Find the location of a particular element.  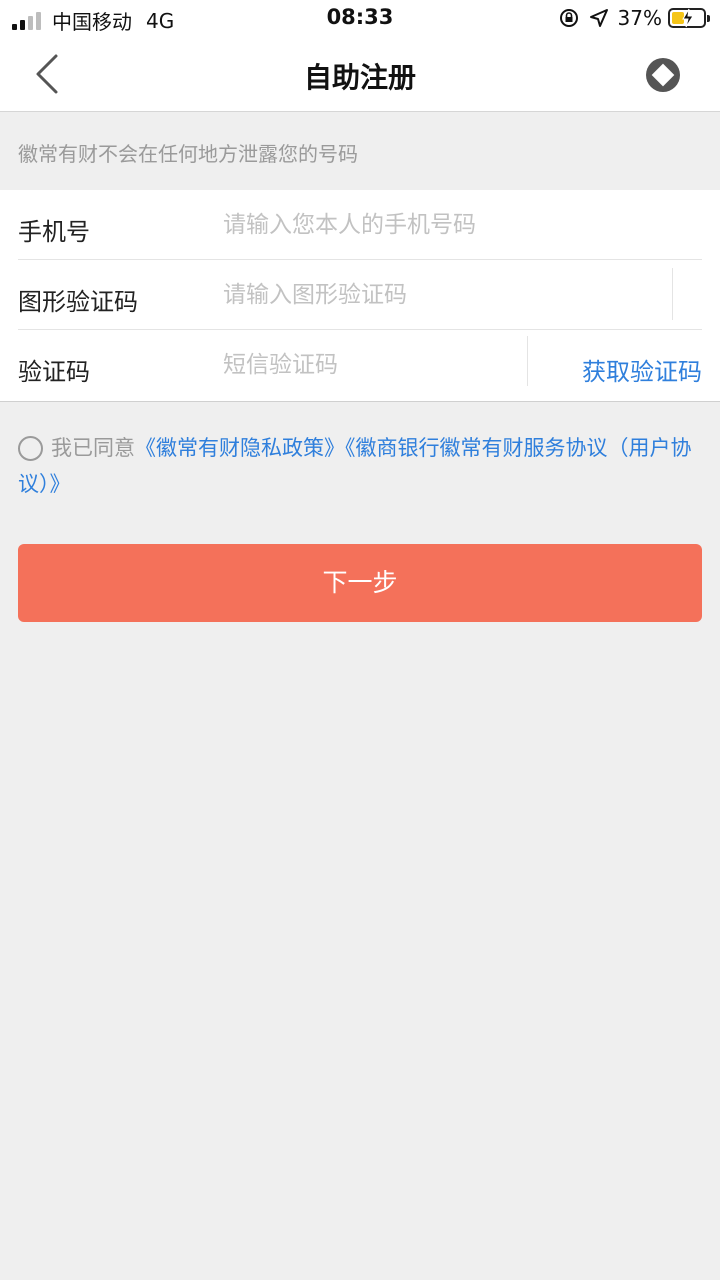

navigation-bar: 自助注册 is located at coordinates (360, 74).